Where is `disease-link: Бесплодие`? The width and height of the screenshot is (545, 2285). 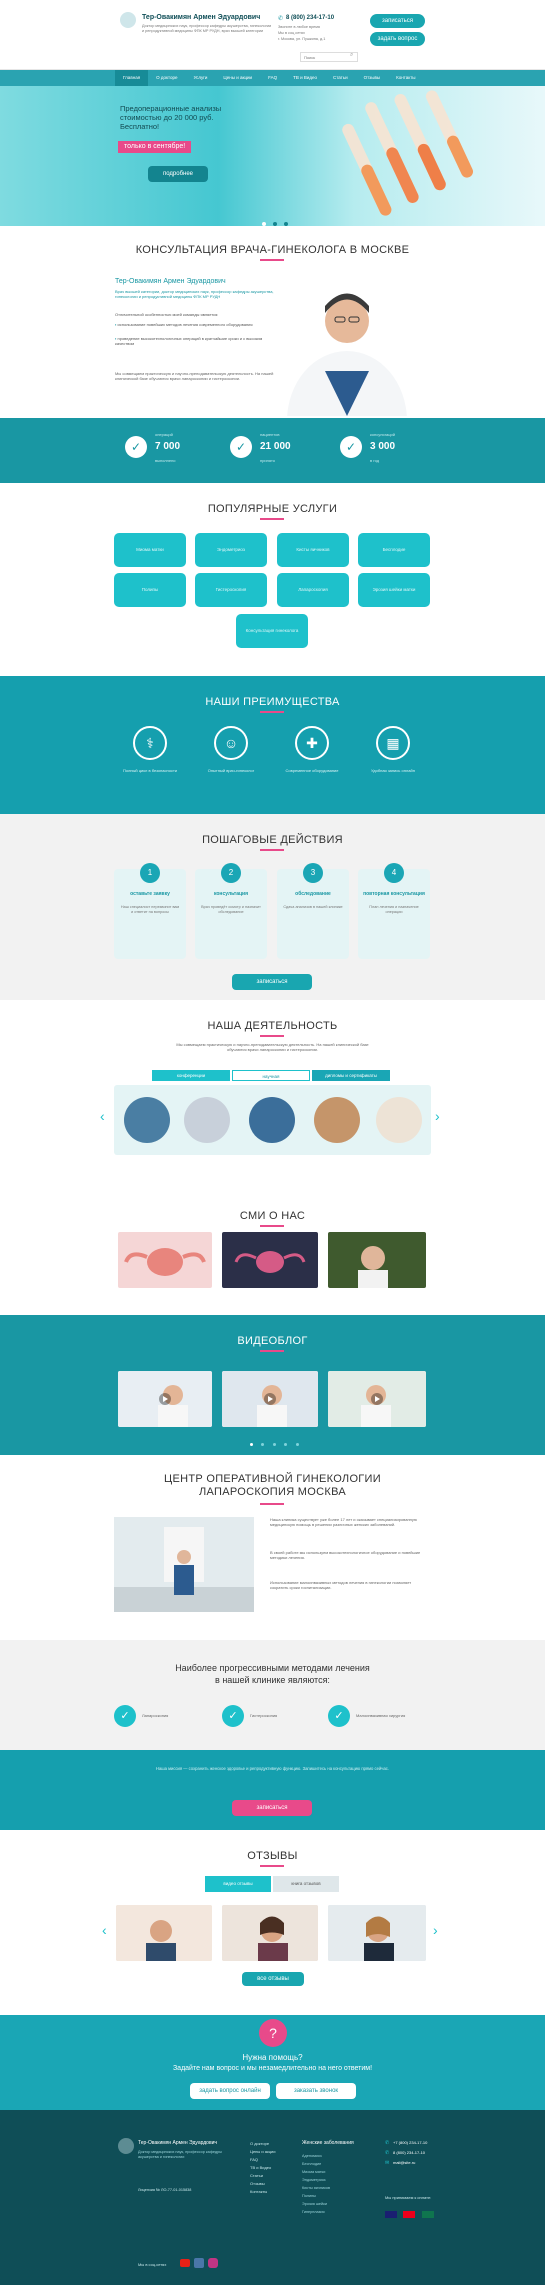
disease-link: Бесплодие is located at coordinates (316, 2164).